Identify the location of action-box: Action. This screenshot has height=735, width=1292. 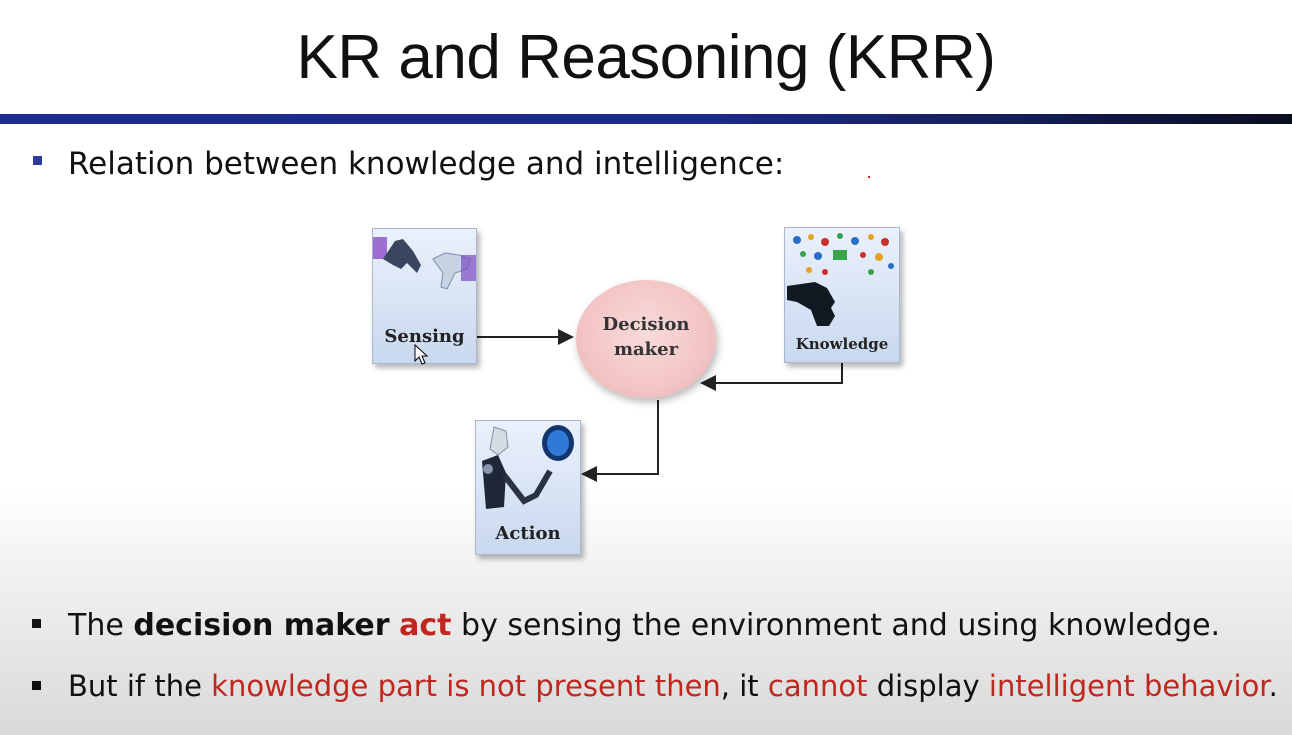
(528, 487).